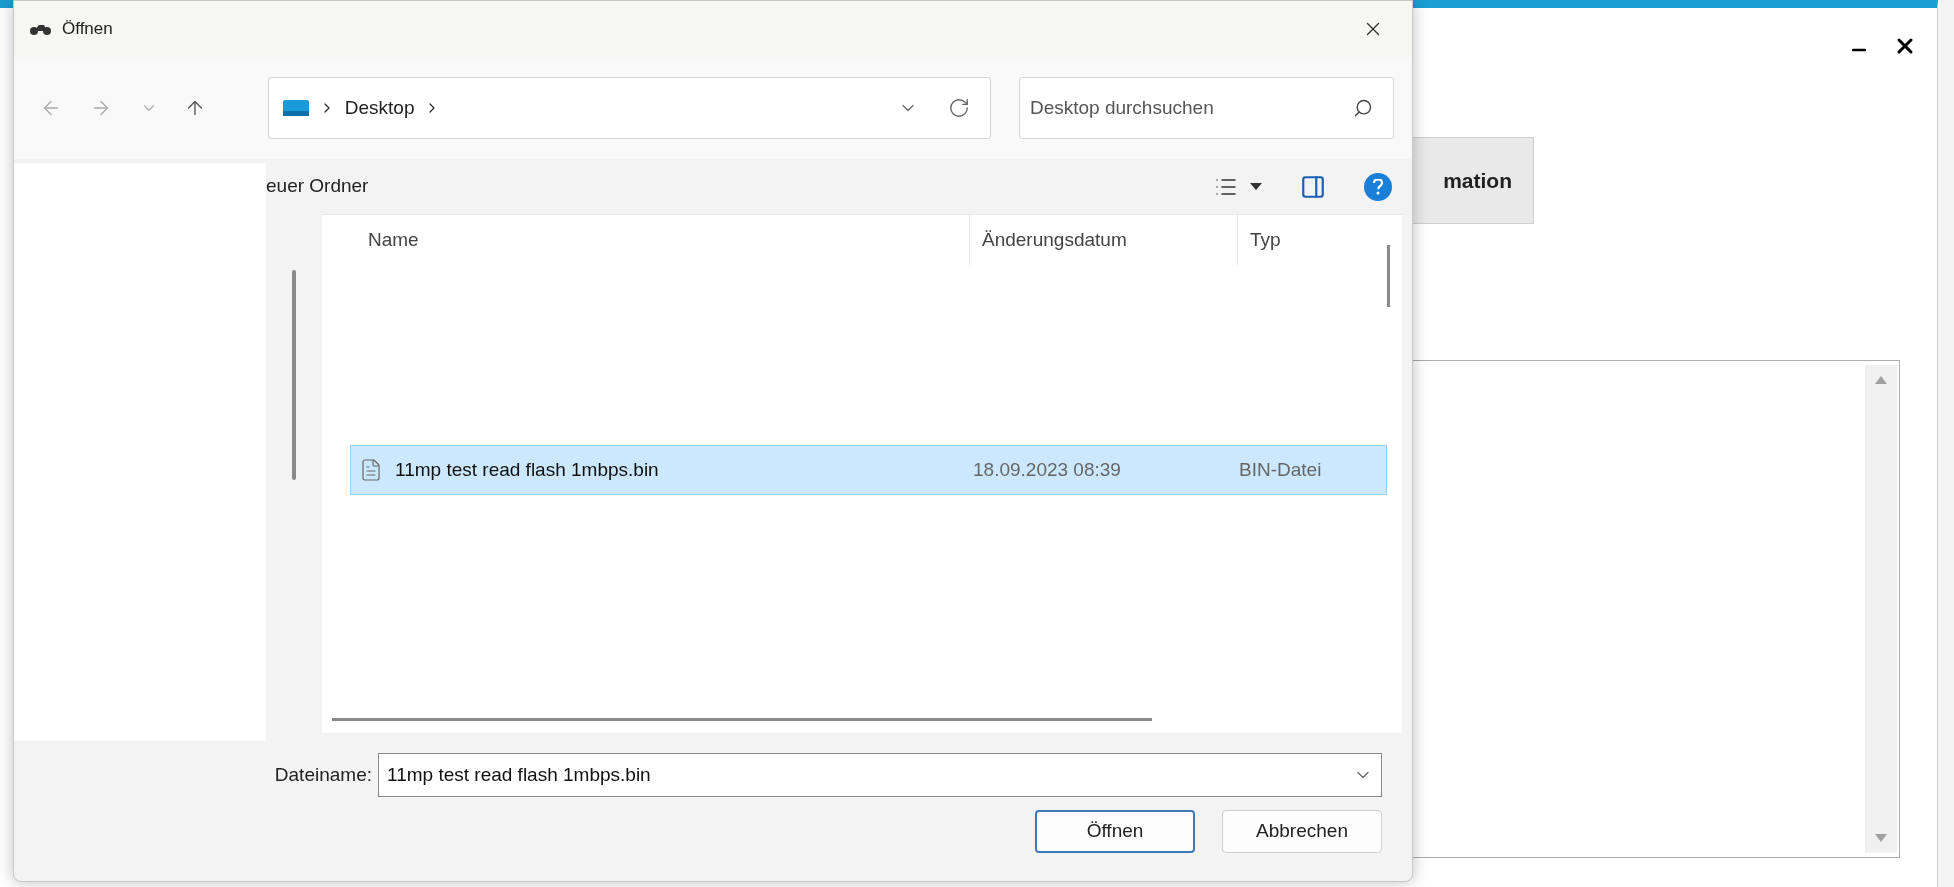 The image size is (1954, 887). What do you see at coordinates (87, 29) in the screenshot?
I see `window-title: Öffnen` at bounding box center [87, 29].